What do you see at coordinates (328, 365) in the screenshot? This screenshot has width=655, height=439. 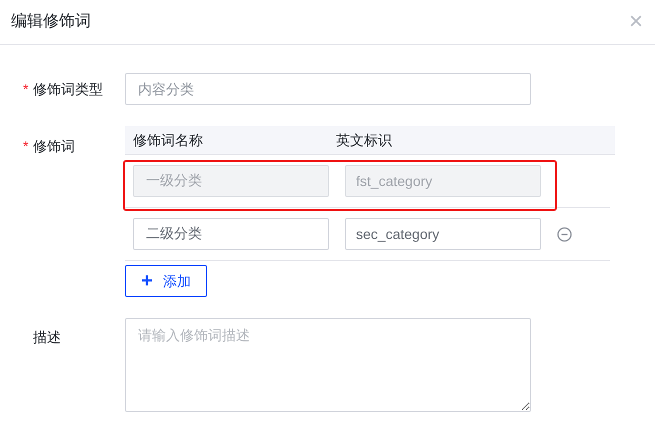 I see `description-field: 请输入修饰词描述` at bounding box center [328, 365].